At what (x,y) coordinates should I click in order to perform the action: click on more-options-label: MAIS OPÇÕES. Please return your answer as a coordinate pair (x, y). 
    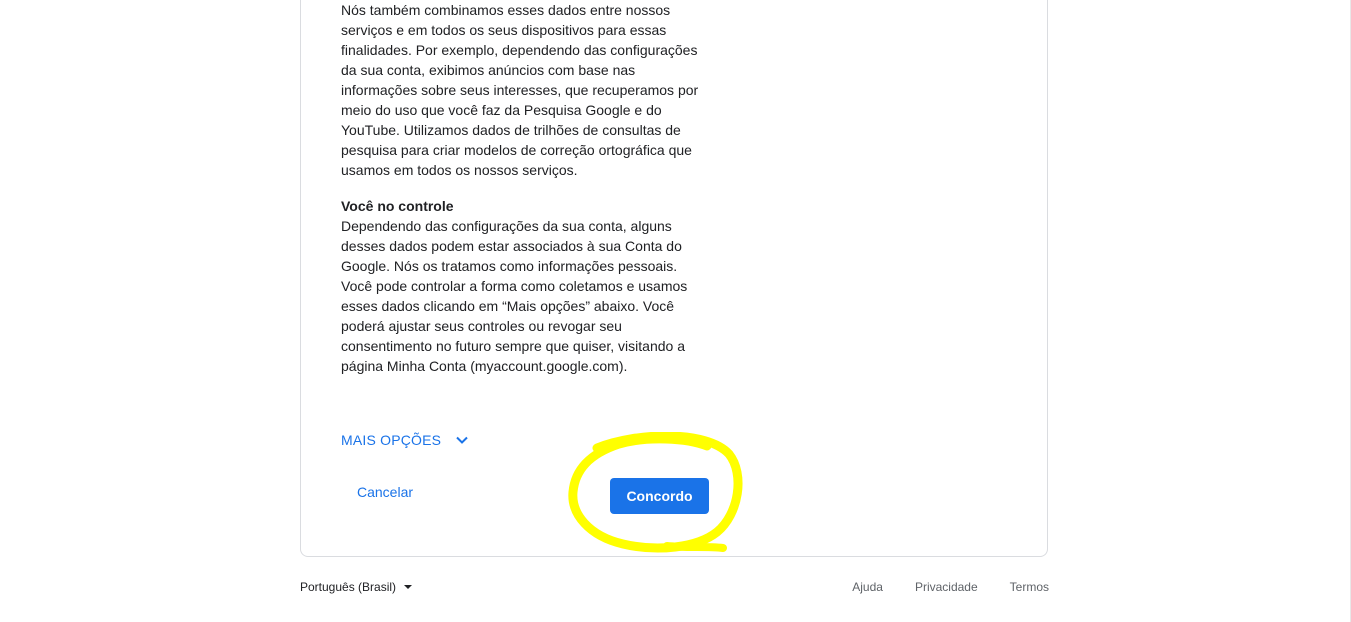
    Looking at the image, I should click on (391, 440).